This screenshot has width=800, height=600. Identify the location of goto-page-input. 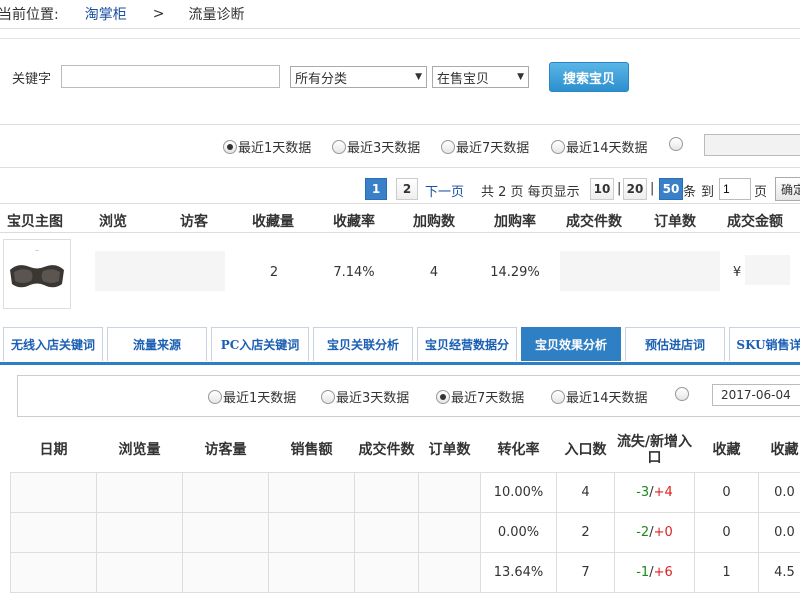
(735, 189).